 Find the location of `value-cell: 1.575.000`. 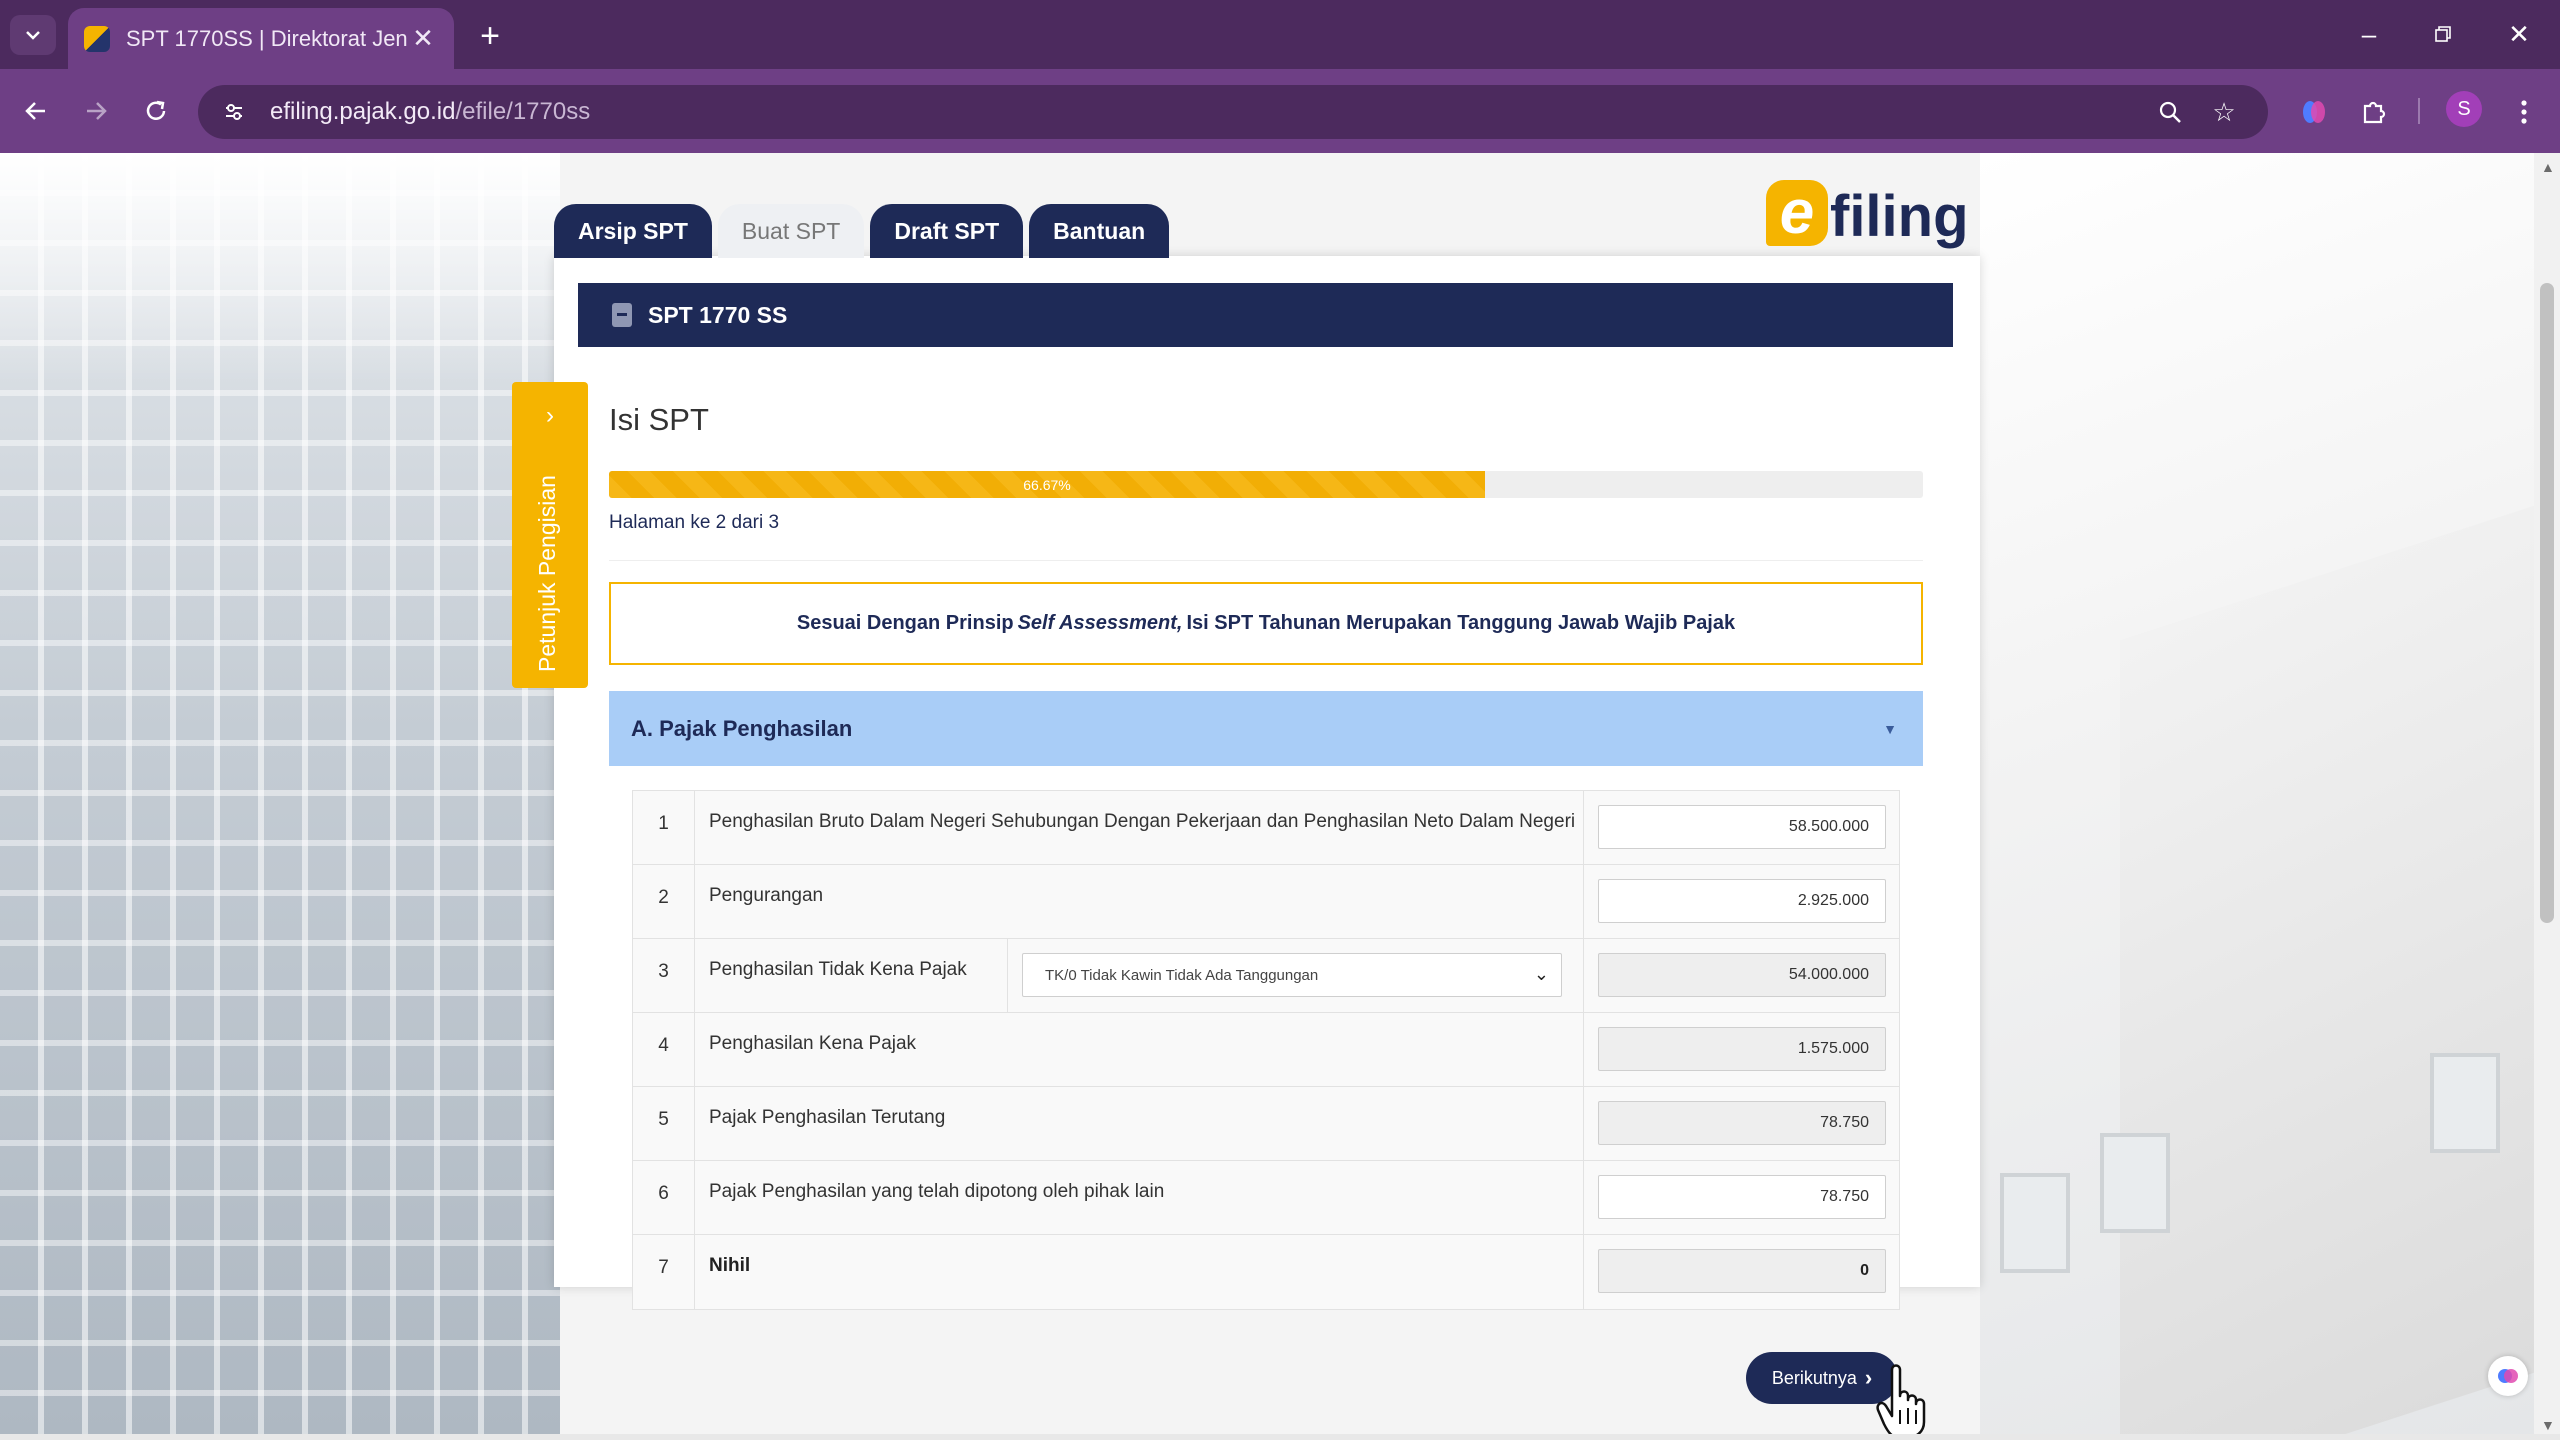

value-cell: 1.575.000 is located at coordinates (1741, 1049).